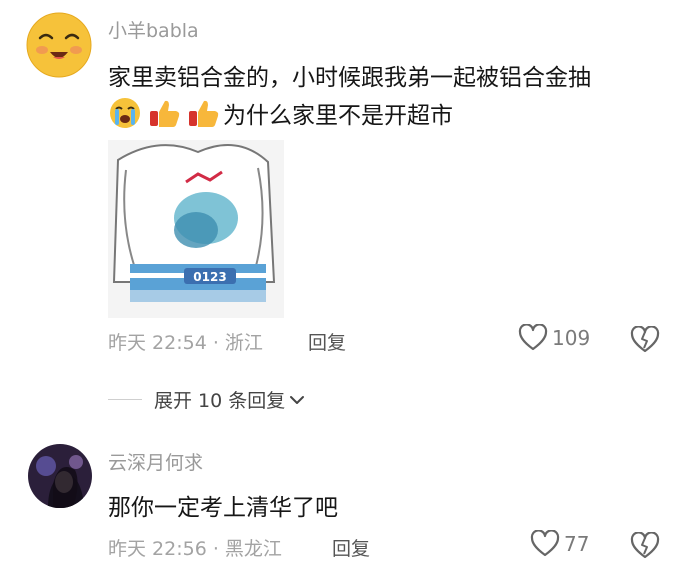 This screenshot has height=584, width=690. What do you see at coordinates (125, 399) in the screenshot?
I see `divider-line` at bounding box center [125, 399].